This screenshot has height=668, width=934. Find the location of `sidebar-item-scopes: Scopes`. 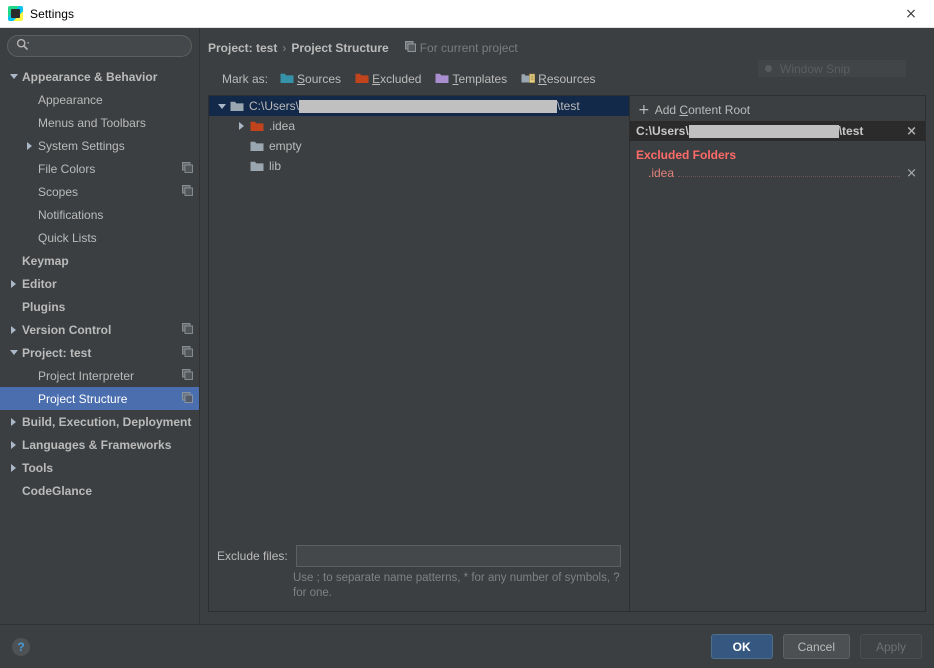

sidebar-item-scopes: Scopes is located at coordinates (99, 191).